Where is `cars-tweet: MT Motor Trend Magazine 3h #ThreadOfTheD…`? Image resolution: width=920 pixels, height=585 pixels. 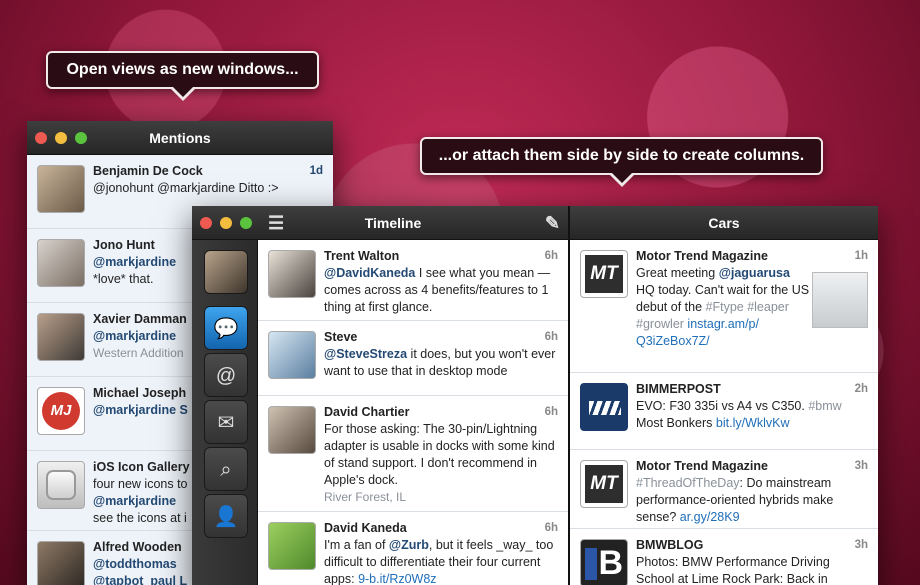 cars-tweet: MT Motor Trend Magazine 3h #ThreadOfTheD… is located at coordinates (724, 489).